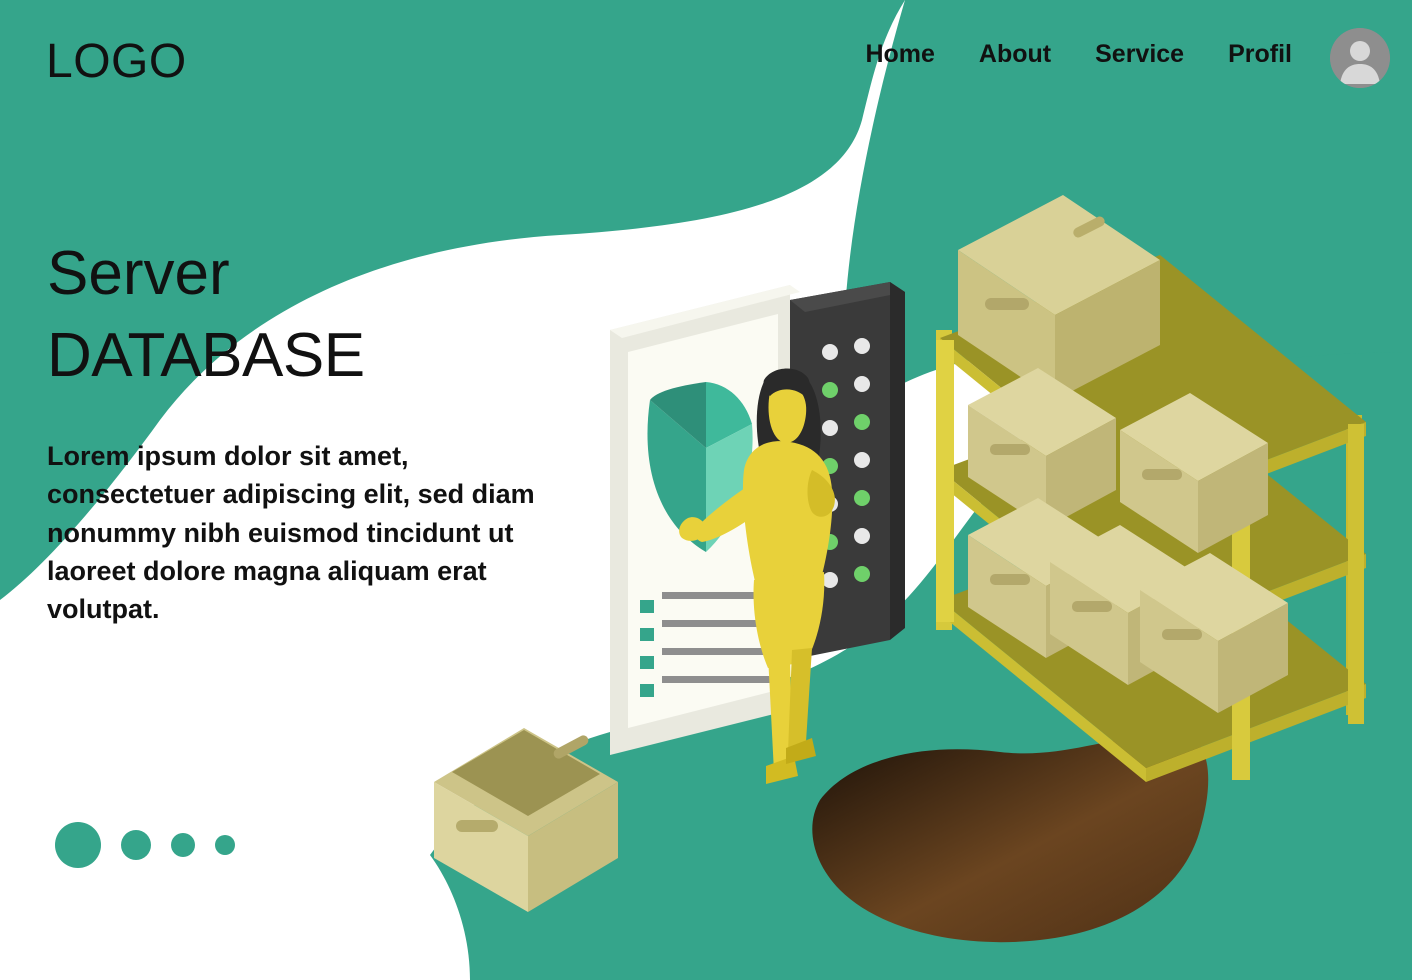  I want to click on user-avatar-icon, so click(1360, 58).